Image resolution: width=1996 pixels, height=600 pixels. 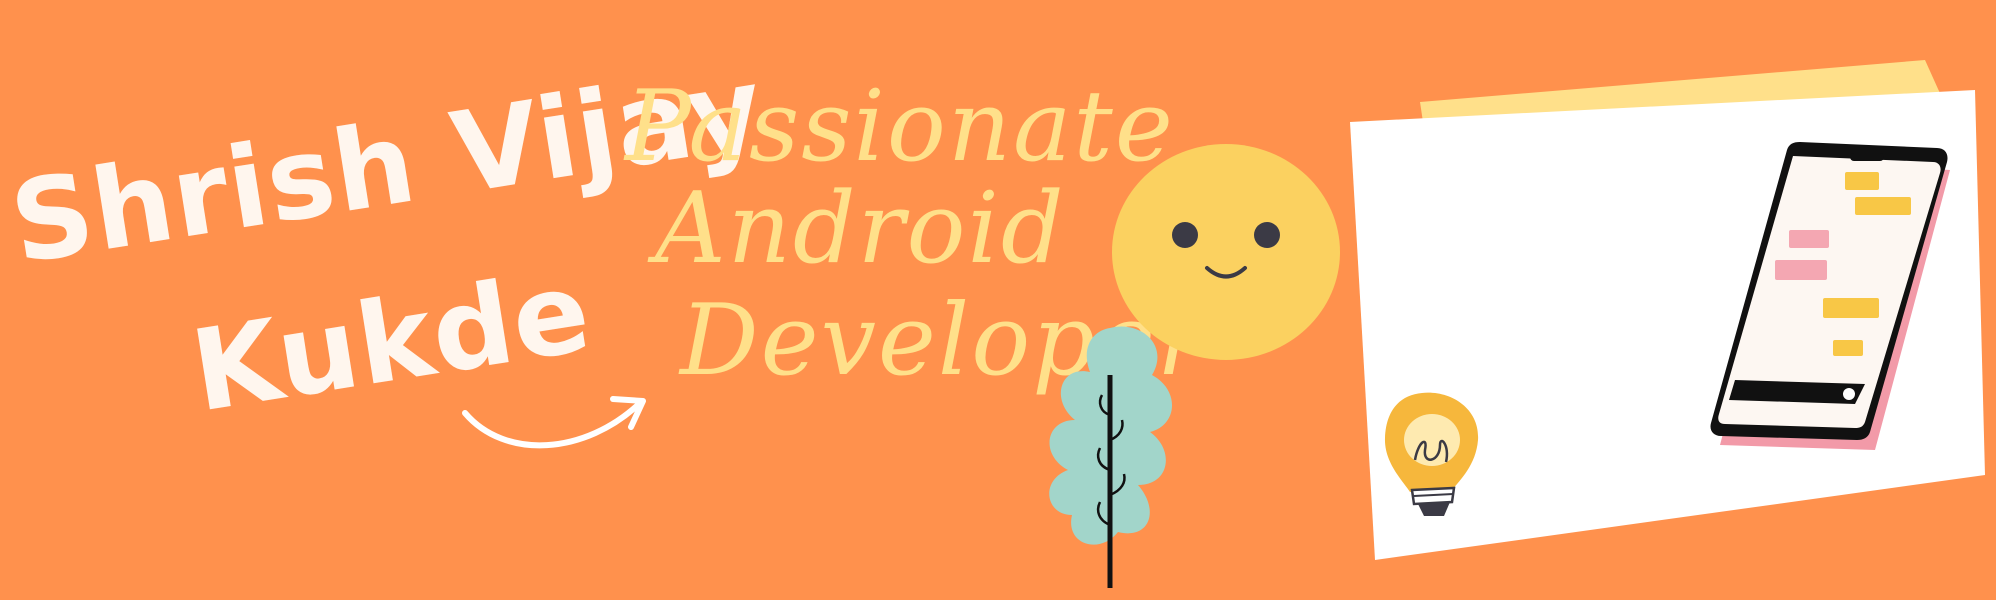 I want to click on tagline-passionate: Passionate, so click(x=900, y=127).